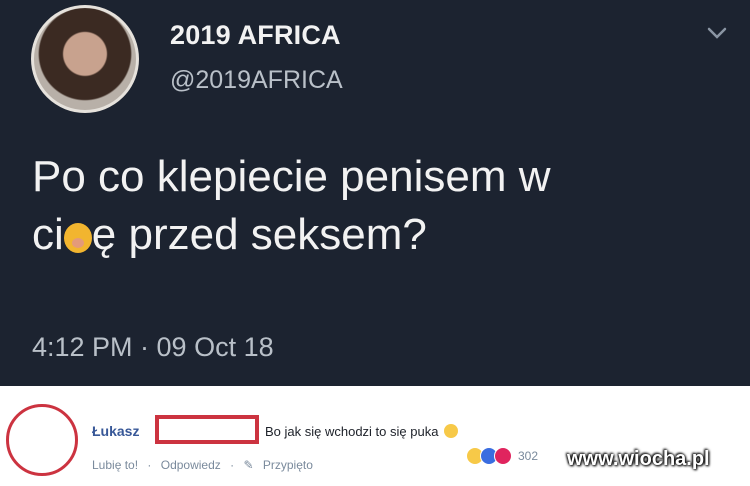 Image resolution: width=750 pixels, height=486 pixels. What do you see at coordinates (255, 35) in the screenshot?
I see `profile-name: 2019 AFRICA` at bounding box center [255, 35].